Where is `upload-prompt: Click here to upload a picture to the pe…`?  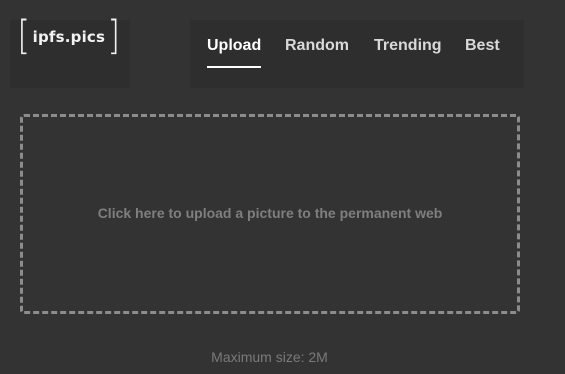 upload-prompt: Click here to upload a picture to the pe… is located at coordinates (270, 213).